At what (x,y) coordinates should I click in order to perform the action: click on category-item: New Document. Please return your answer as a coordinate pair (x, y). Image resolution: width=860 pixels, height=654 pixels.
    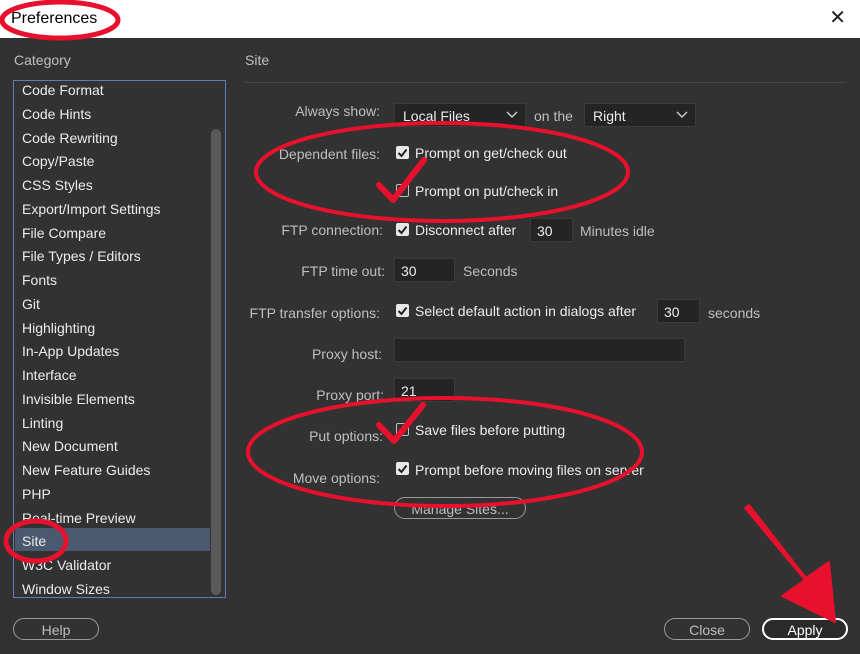
    Looking at the image, I should click on (70, 446).